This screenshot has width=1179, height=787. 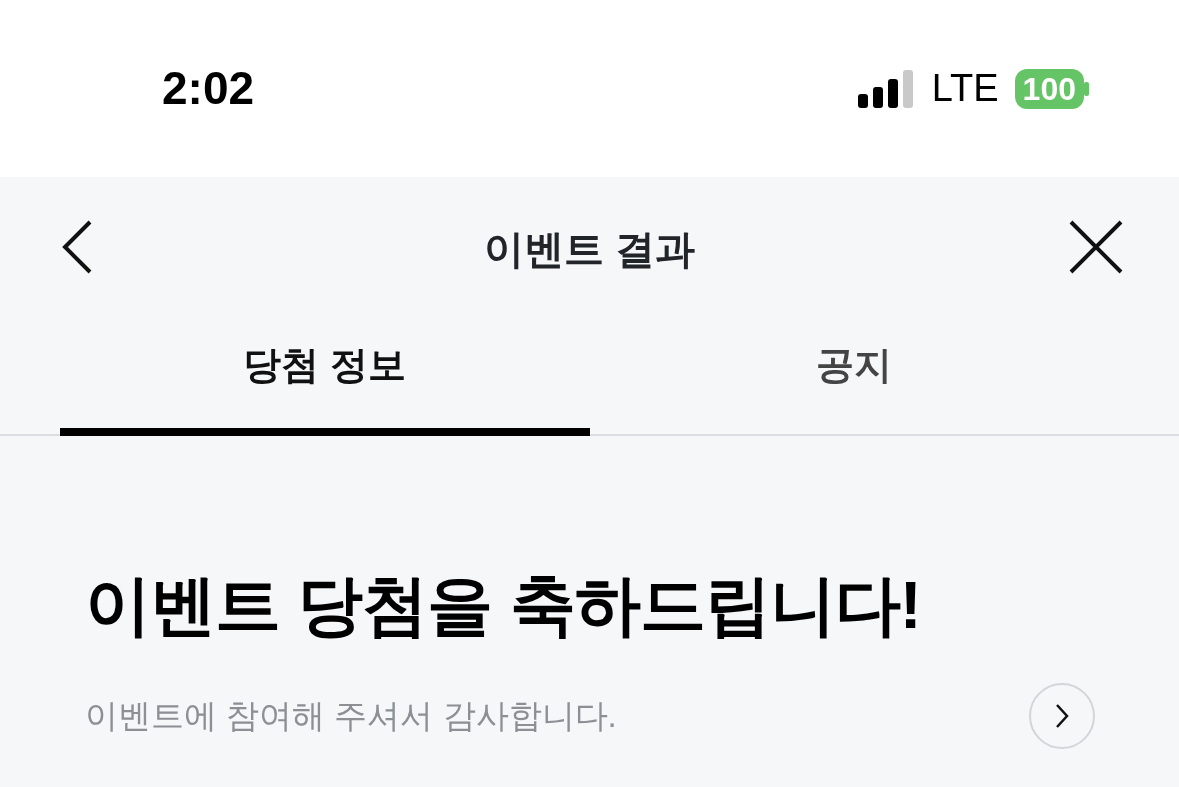 I want to click on heading: 이벤트 당첨을 축하드립니다!, so click(x=503, y=605).